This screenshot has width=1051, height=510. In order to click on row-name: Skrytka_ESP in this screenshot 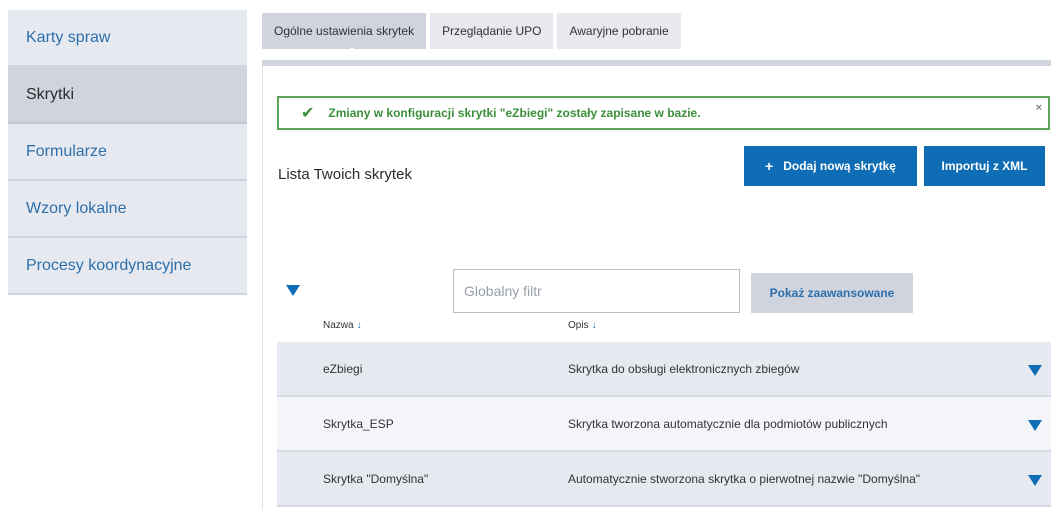, I will do `click(358, 423)`.